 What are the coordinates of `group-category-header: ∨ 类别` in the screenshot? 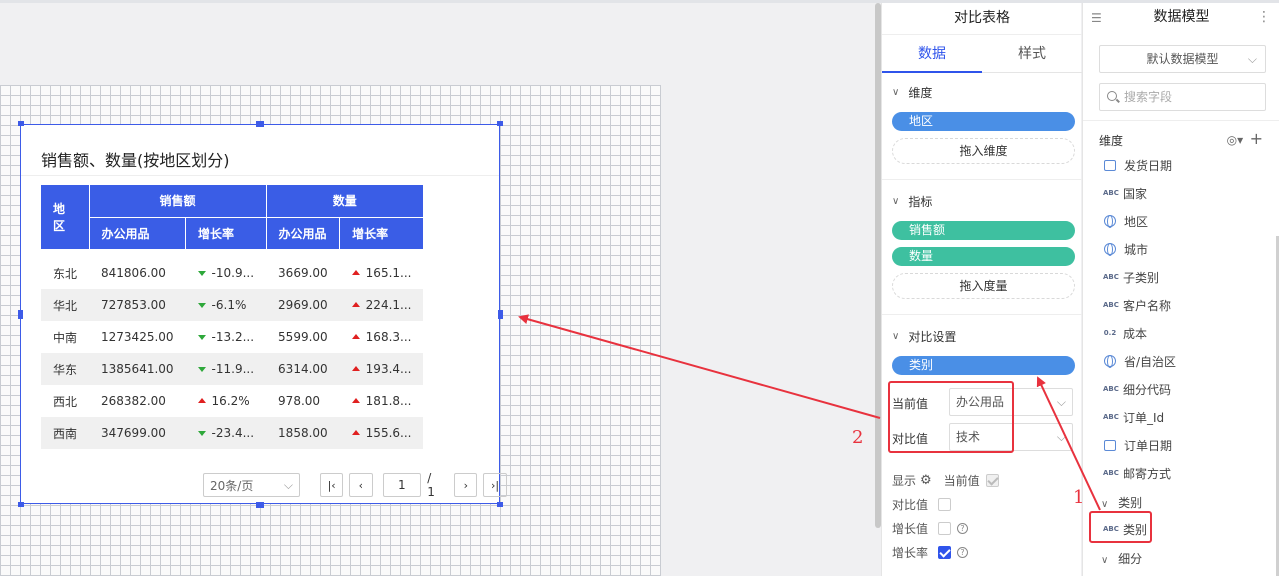 It's located at (1121, 502).